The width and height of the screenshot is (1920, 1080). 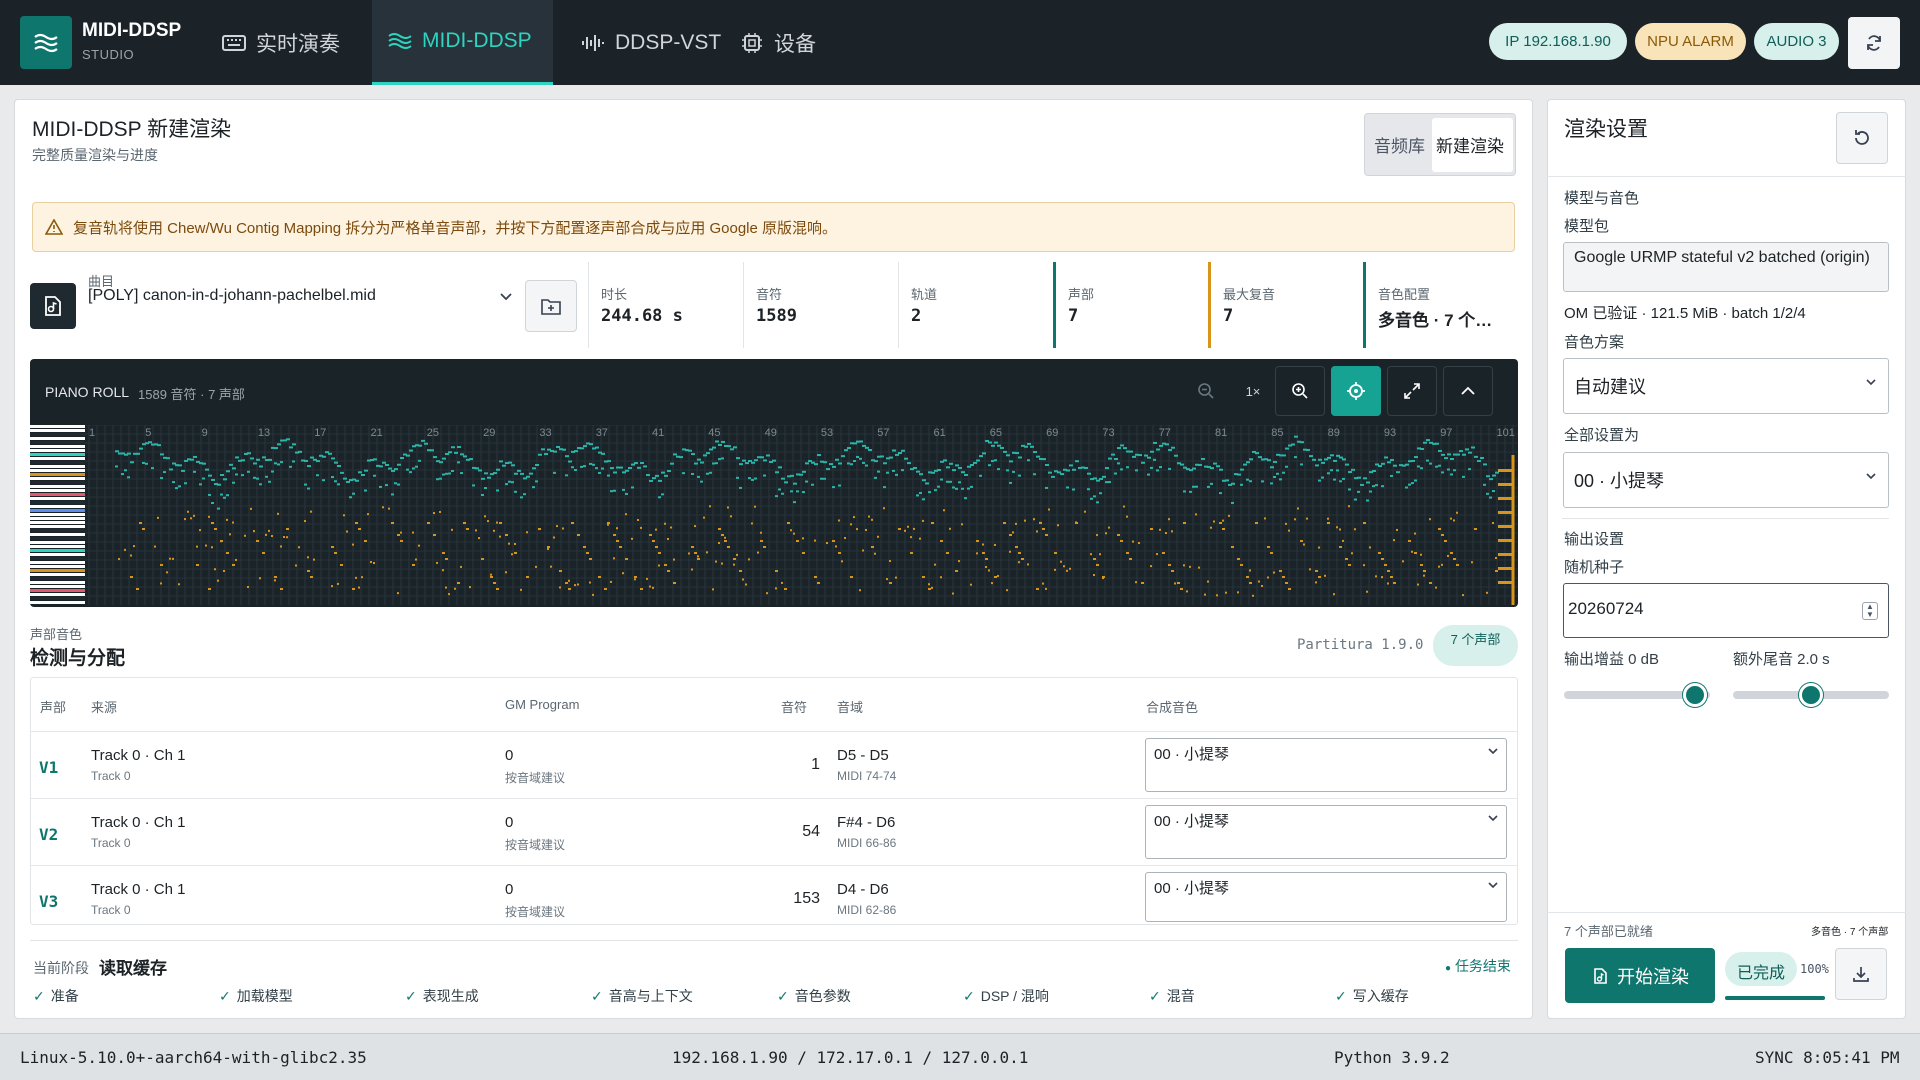 I want to click on nav-tab-device: 设备, so click(x=795, y=42).